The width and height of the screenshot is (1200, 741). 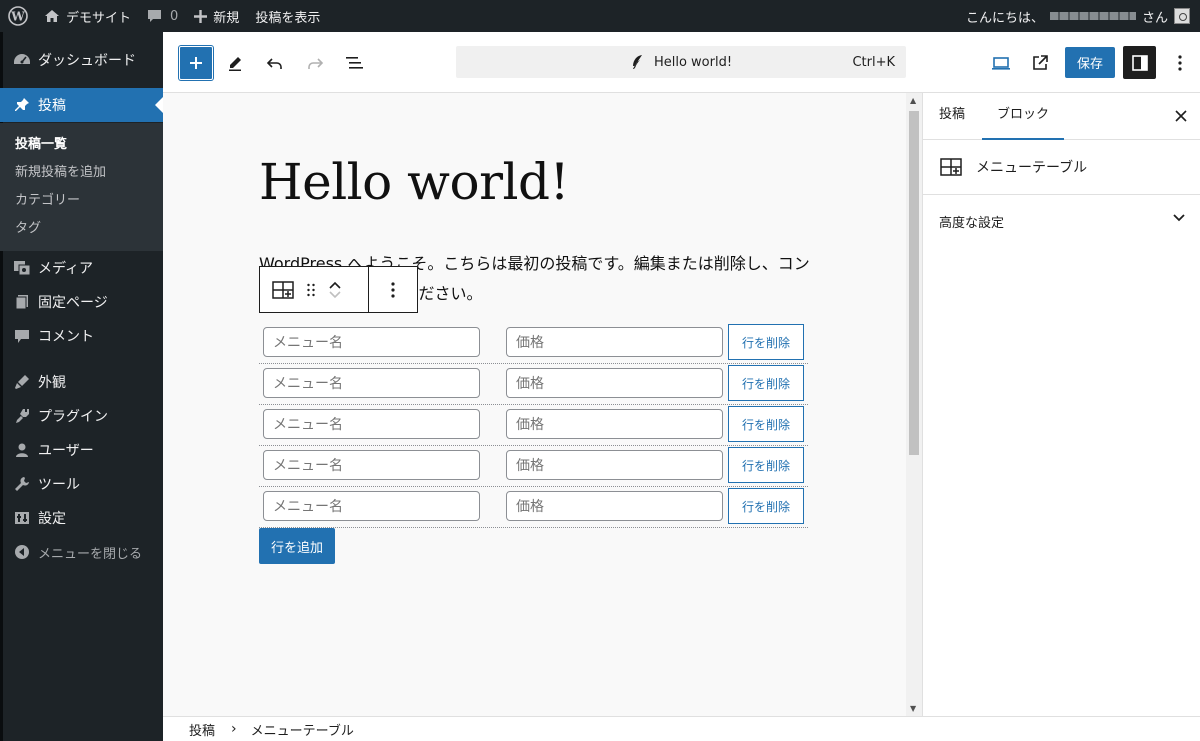 I want to click on my-account-link: こんにちは、 さん, so click(x=1079, y=16).